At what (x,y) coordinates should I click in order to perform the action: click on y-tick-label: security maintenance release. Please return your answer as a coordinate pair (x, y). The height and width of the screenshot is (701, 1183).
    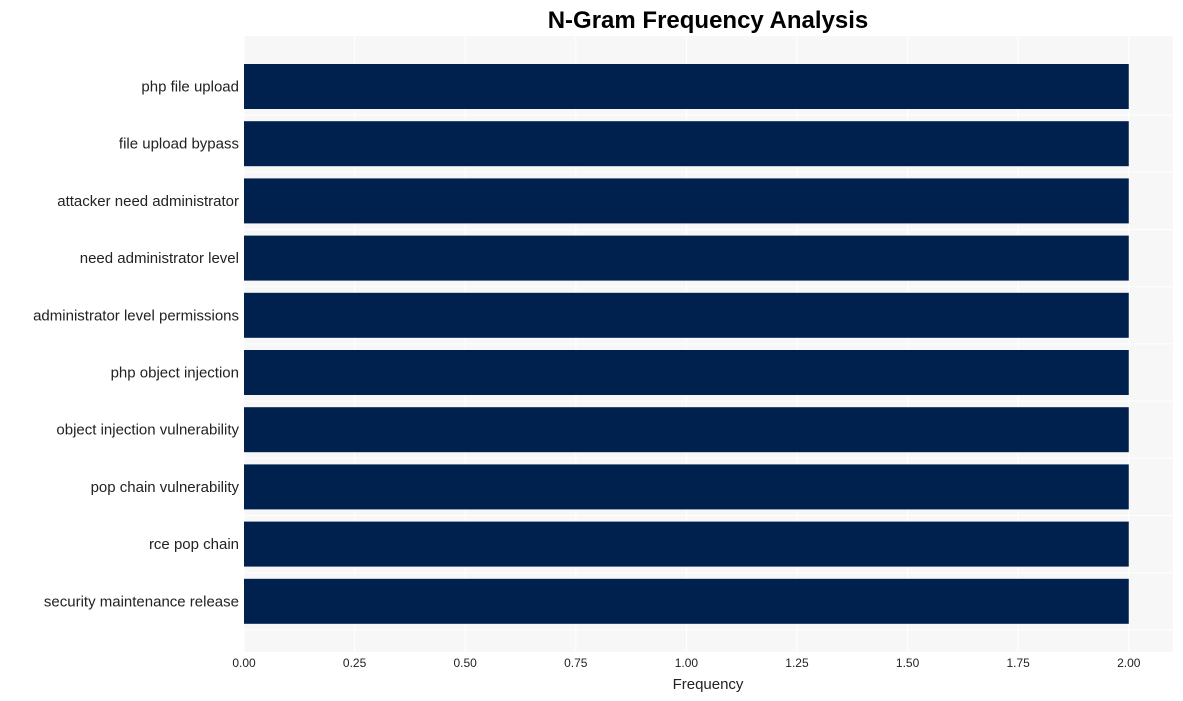
    Looking at the image, I should click on (141, 601).